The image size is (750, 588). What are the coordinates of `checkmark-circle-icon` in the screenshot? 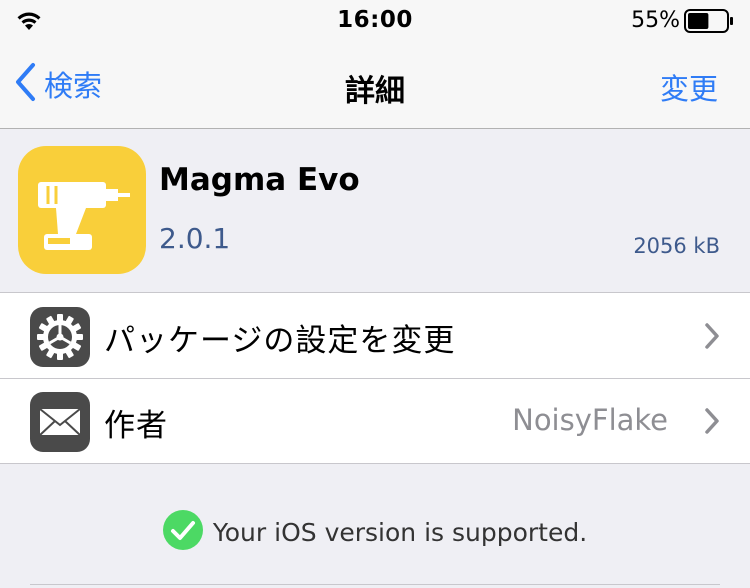 It's located at (182, 532).